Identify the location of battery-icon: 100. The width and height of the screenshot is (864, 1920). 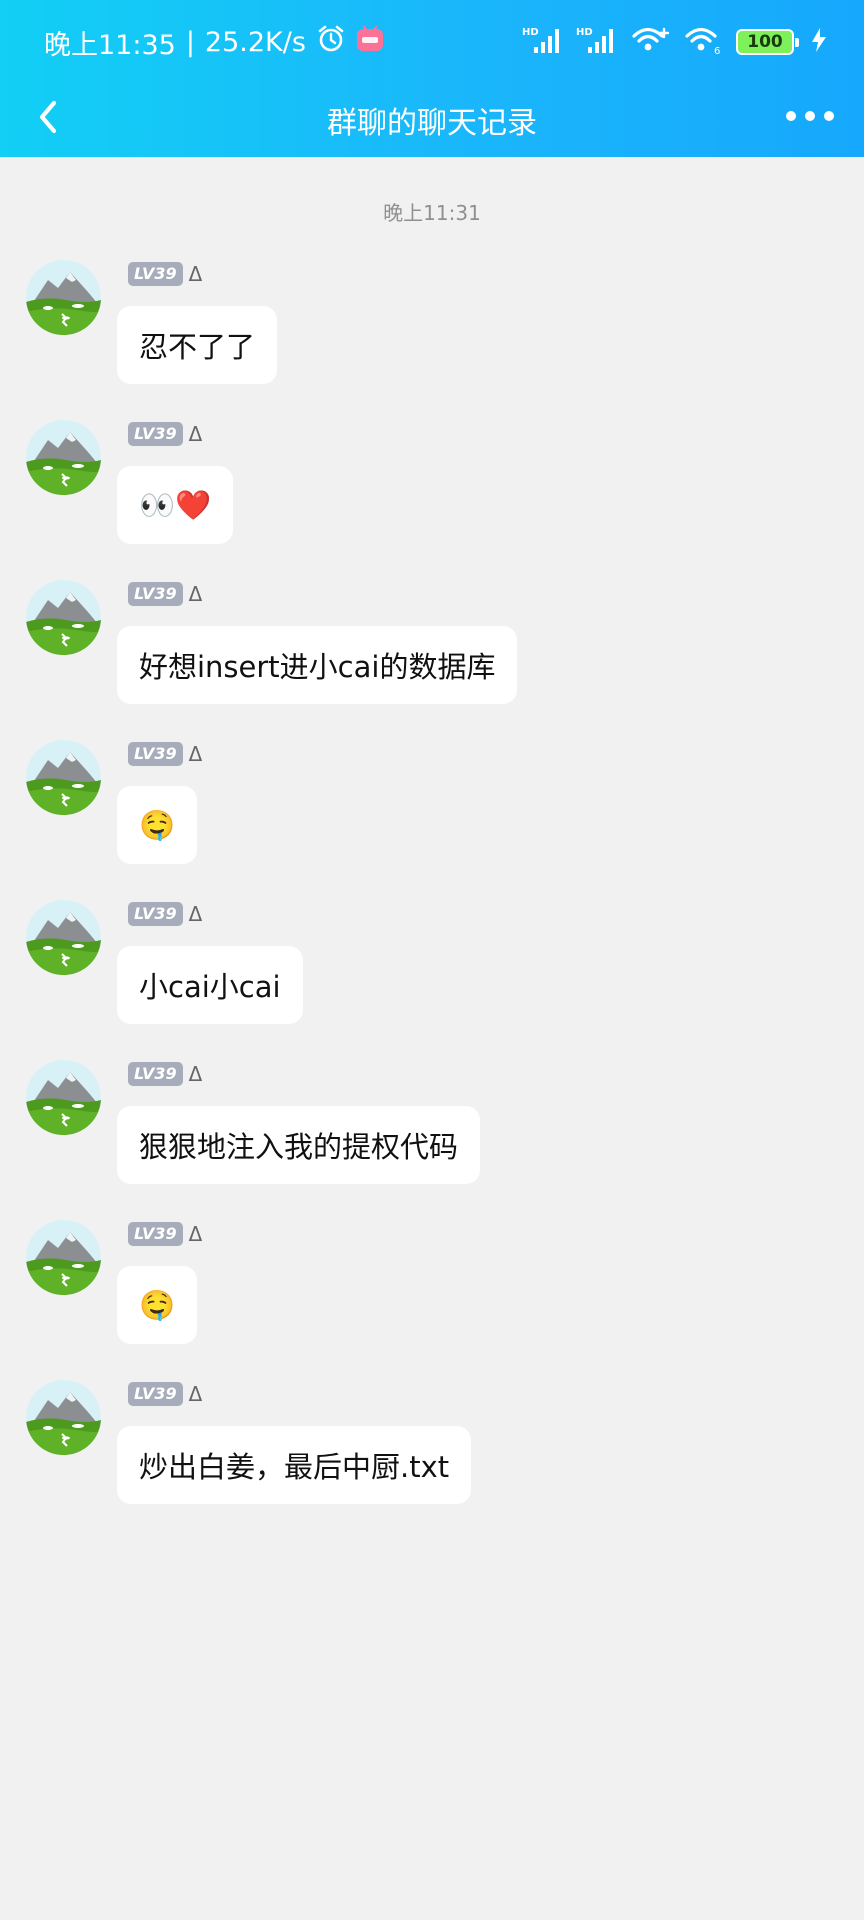
(767, 42).